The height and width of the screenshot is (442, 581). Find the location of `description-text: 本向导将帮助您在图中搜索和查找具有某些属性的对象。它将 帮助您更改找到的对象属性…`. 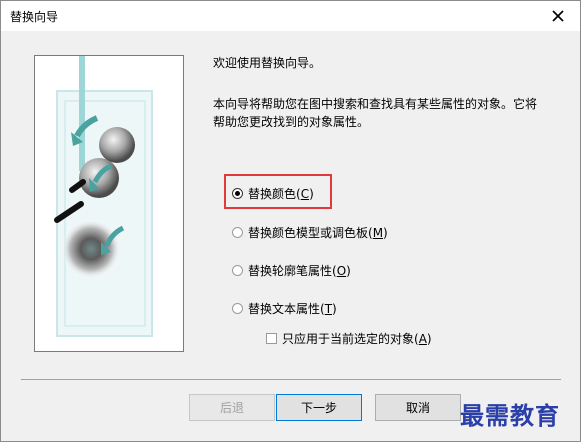

description-text: 本向导将帮助您在图中搜索和查找具有某些属性的对象。它将 帮助您更改找到的对象属性… is located at coordinates (383, 113).